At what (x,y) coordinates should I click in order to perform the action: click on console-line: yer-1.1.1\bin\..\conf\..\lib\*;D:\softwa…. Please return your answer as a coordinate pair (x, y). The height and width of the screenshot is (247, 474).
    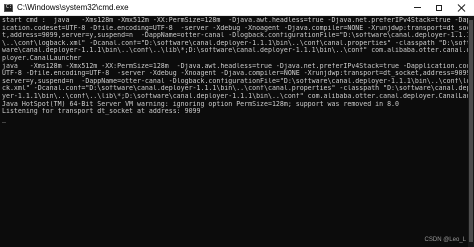
    Looking at the image, I should click on (235, 96).